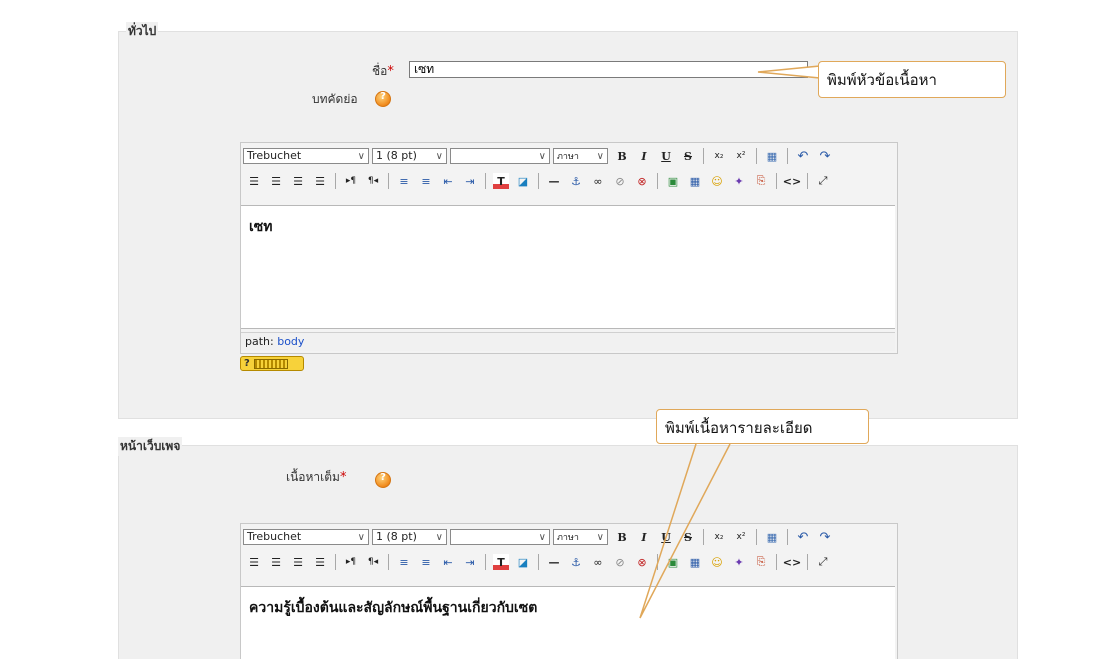  What do you see at coordinates (380, 71) in the screenshot?
I see `name-label-text: ชื่อ` at bounding box center [380, 71].